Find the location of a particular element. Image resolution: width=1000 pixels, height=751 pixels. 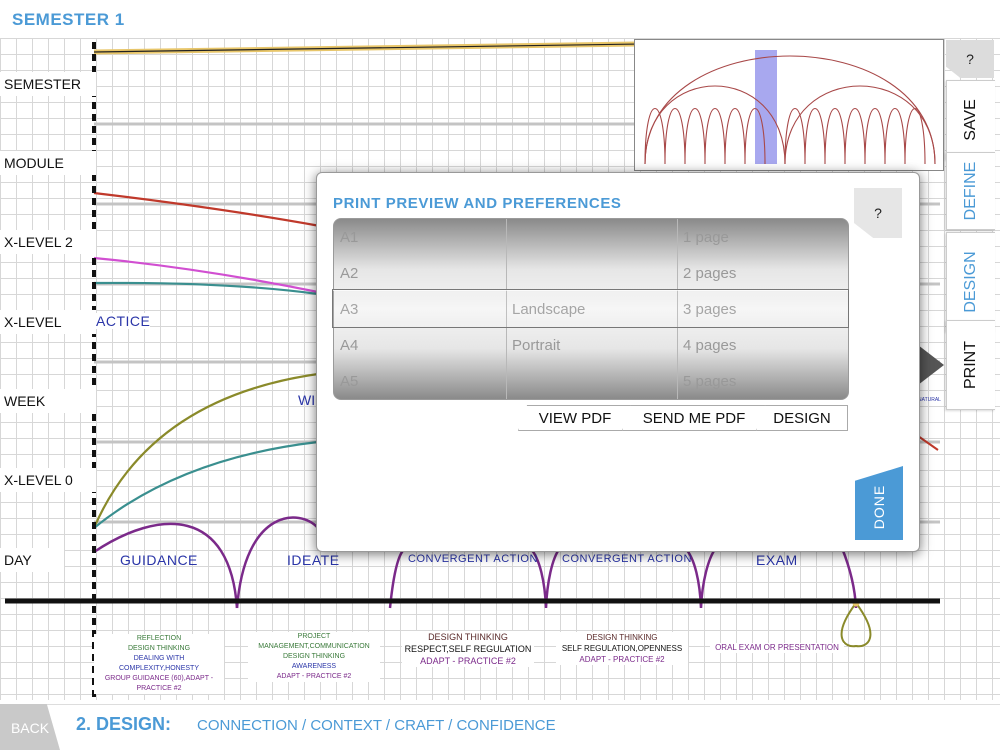

picker-option: A2 is located at coordinates (349, 273).